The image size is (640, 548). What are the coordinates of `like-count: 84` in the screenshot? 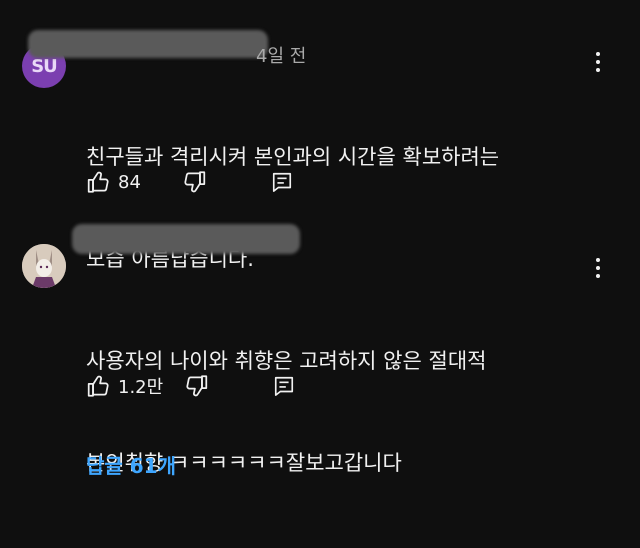 It's located at (129, 182).